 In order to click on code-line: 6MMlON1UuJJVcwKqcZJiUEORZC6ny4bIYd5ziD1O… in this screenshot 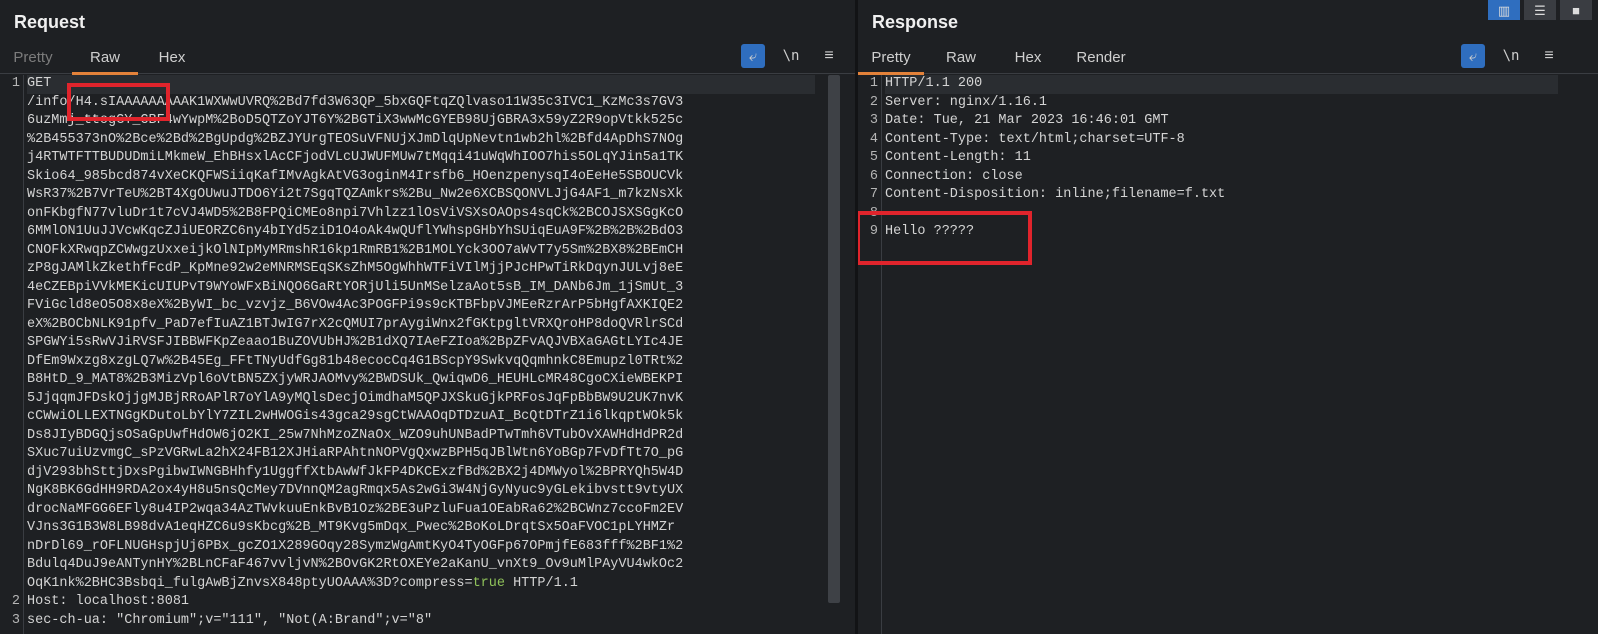, I will do `click(355, 232)`.